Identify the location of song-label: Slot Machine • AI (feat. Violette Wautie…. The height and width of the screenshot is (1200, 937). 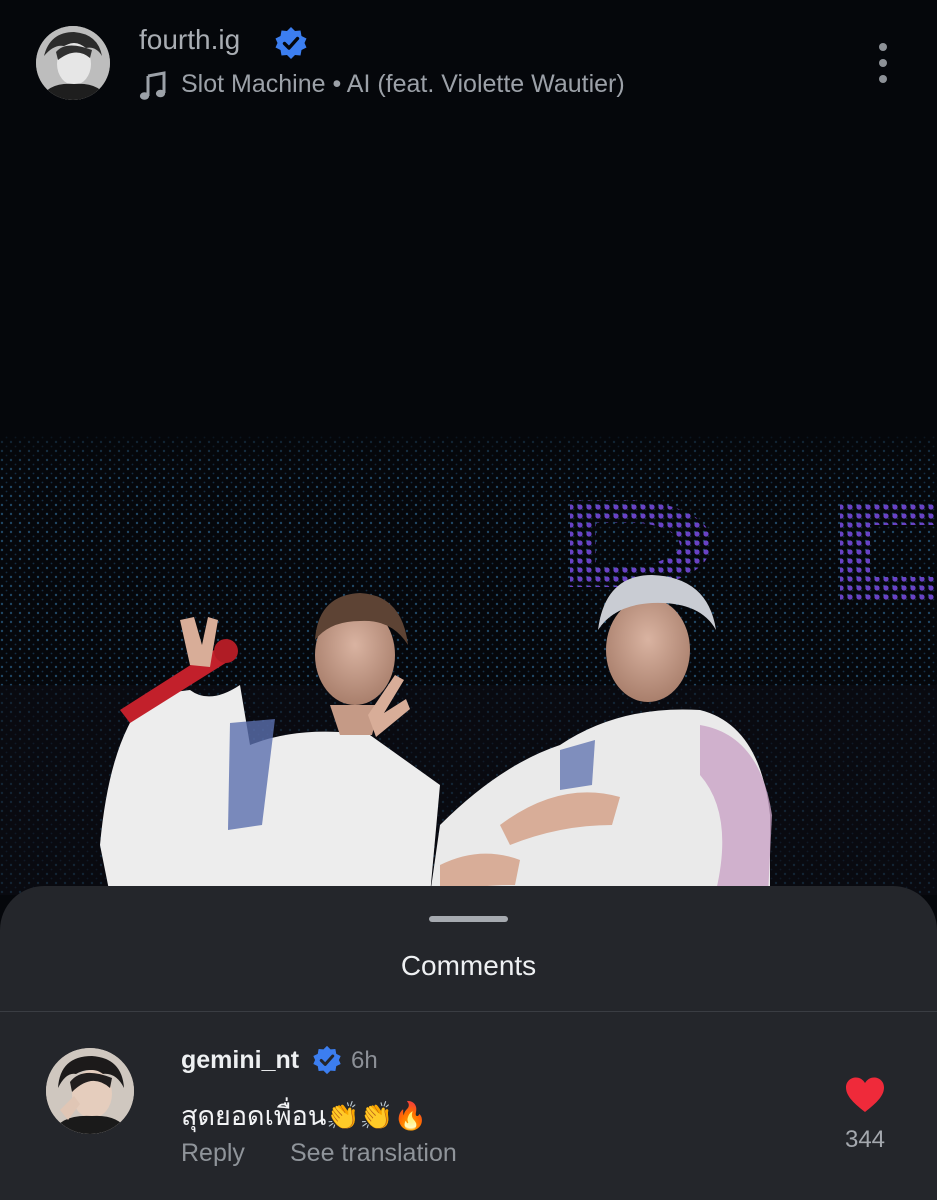
(403, 84).